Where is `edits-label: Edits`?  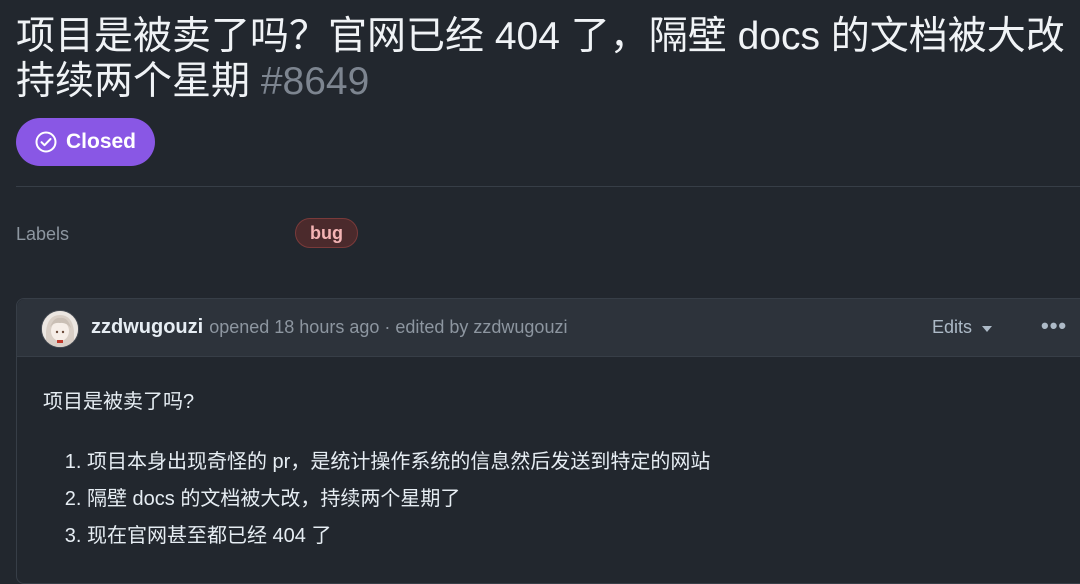
edits-label: Edits is located at coordinates (952, 327).